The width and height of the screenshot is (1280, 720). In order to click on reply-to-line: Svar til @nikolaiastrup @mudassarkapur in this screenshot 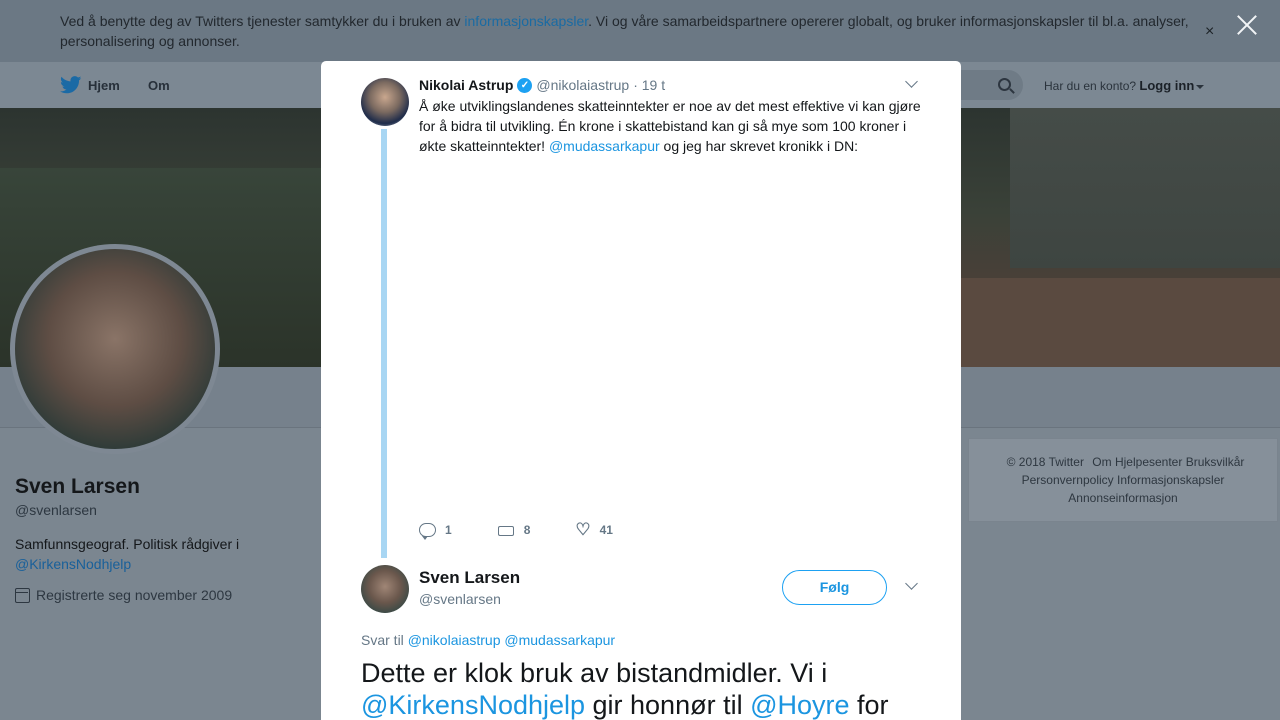, I will do `click(488, 640)`.